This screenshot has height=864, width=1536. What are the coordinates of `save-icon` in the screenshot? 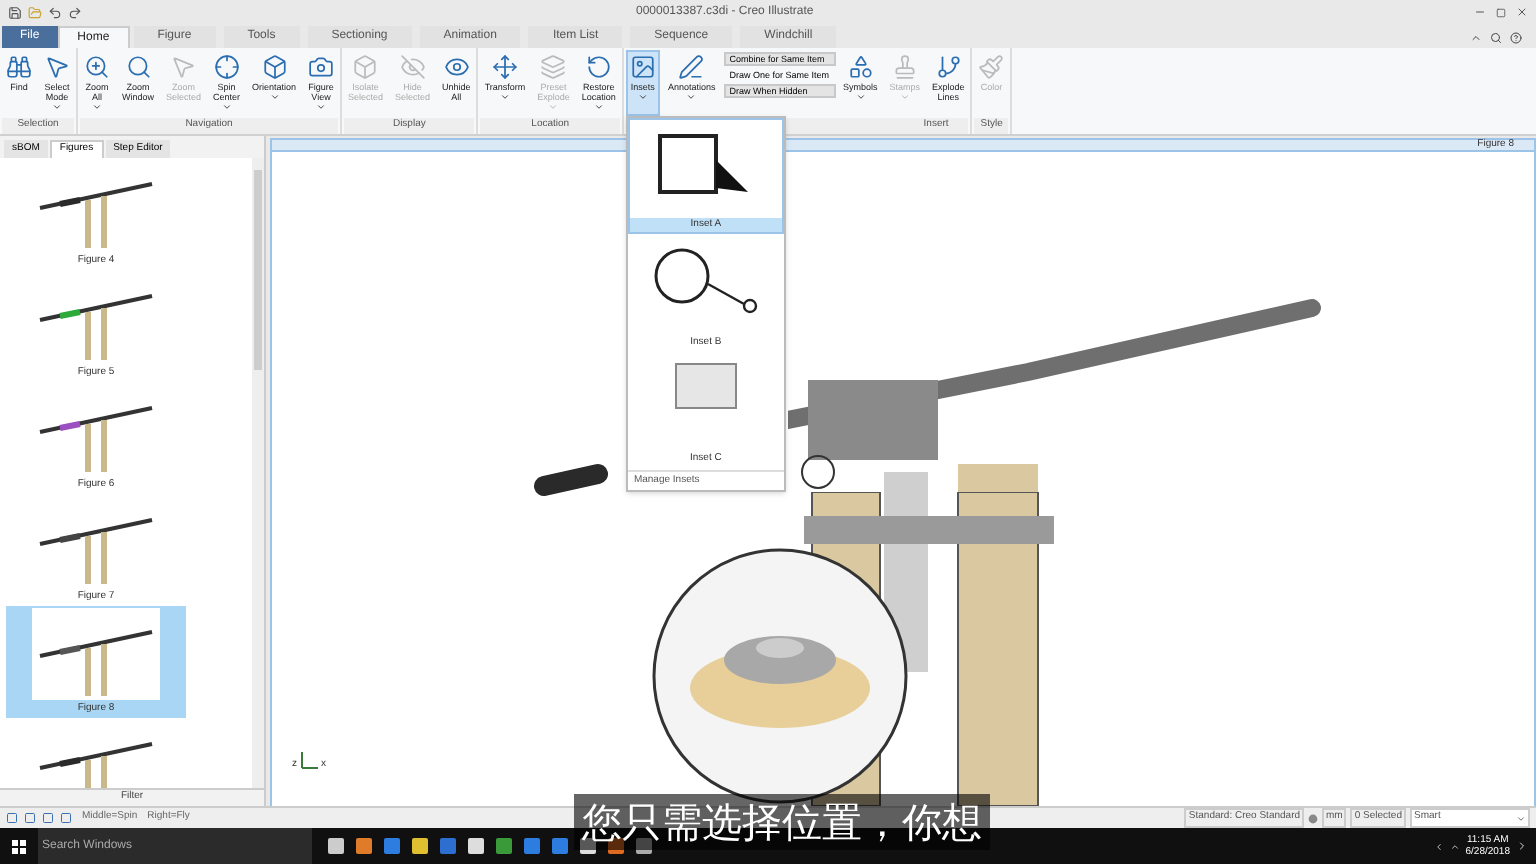 It's located at (15, 12).